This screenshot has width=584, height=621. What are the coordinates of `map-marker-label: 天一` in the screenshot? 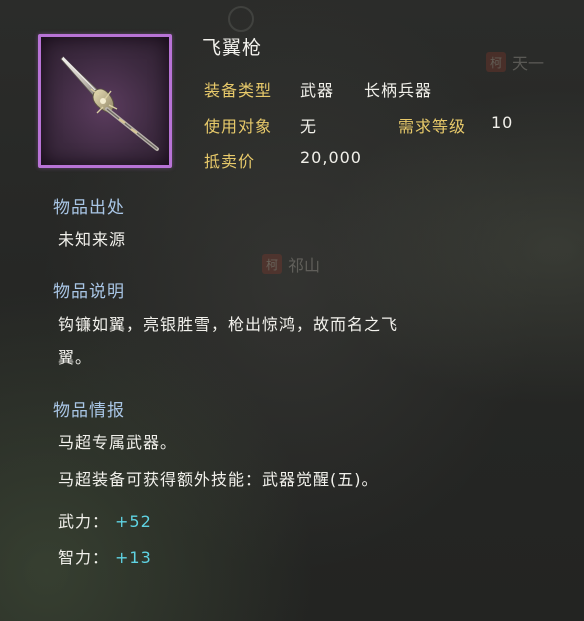 It's located at (528, 63).